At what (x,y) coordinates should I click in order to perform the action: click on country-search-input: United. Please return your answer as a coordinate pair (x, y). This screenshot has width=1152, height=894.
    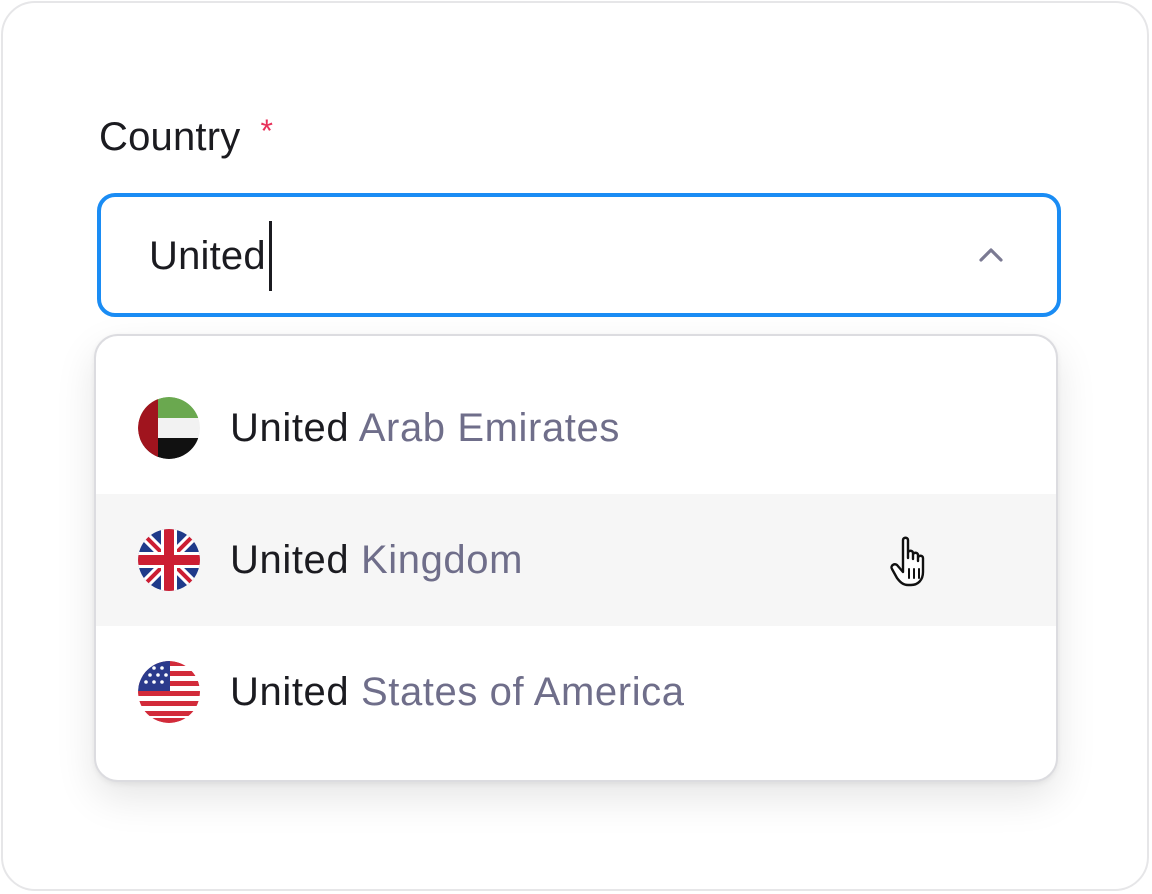
    Looking at the image, I should click on (210, 256).